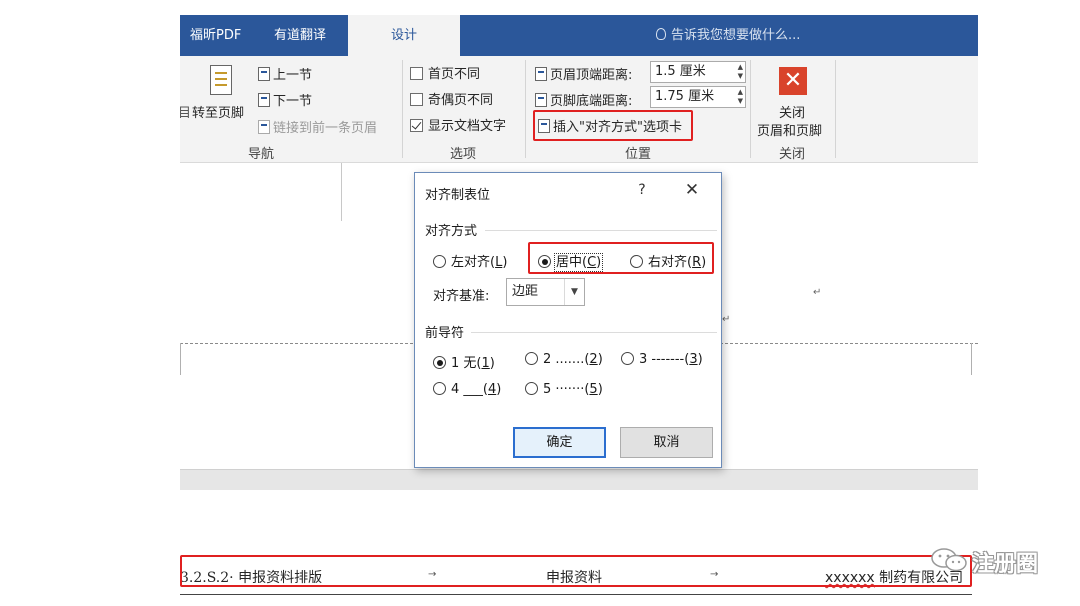 The width and height of the screenshot is (1080, 606). What do you see at coordinates (591, 75) in the screenshot?
I see `header-top-distance-text: 页眉顶端距离:` at bounding box center [591, 75].